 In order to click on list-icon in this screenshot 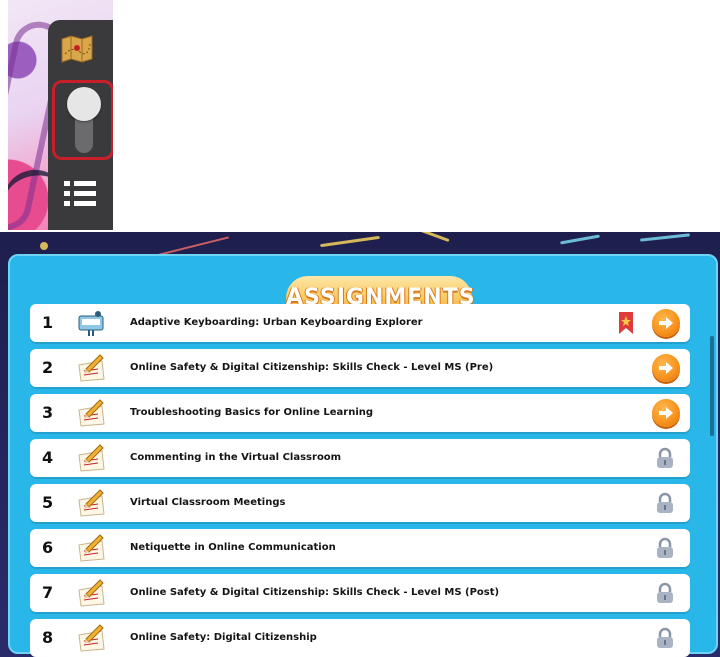, I will do `click(80, 194)`.